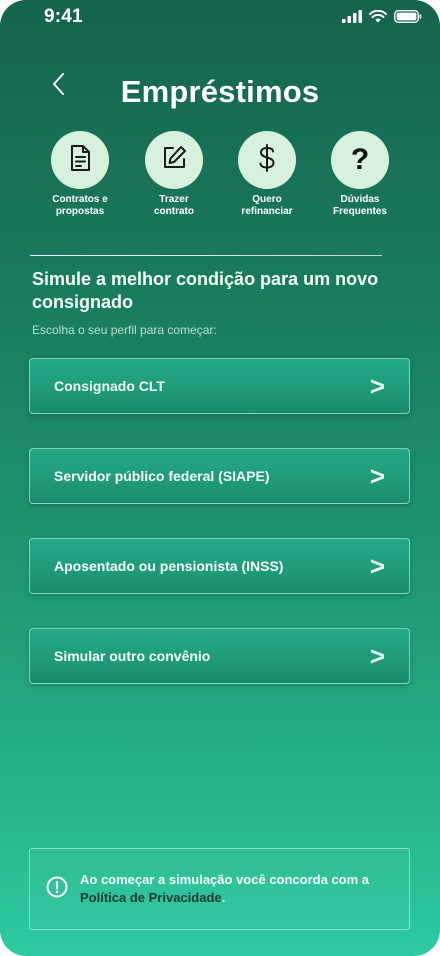 The width and height of the screenshot is (440, 956). What do you see at coordinates (169, 566) in the screenshot?
I see `option-label: Aposentado ou pensionista (INSS)` at bounding box center [169, 566].